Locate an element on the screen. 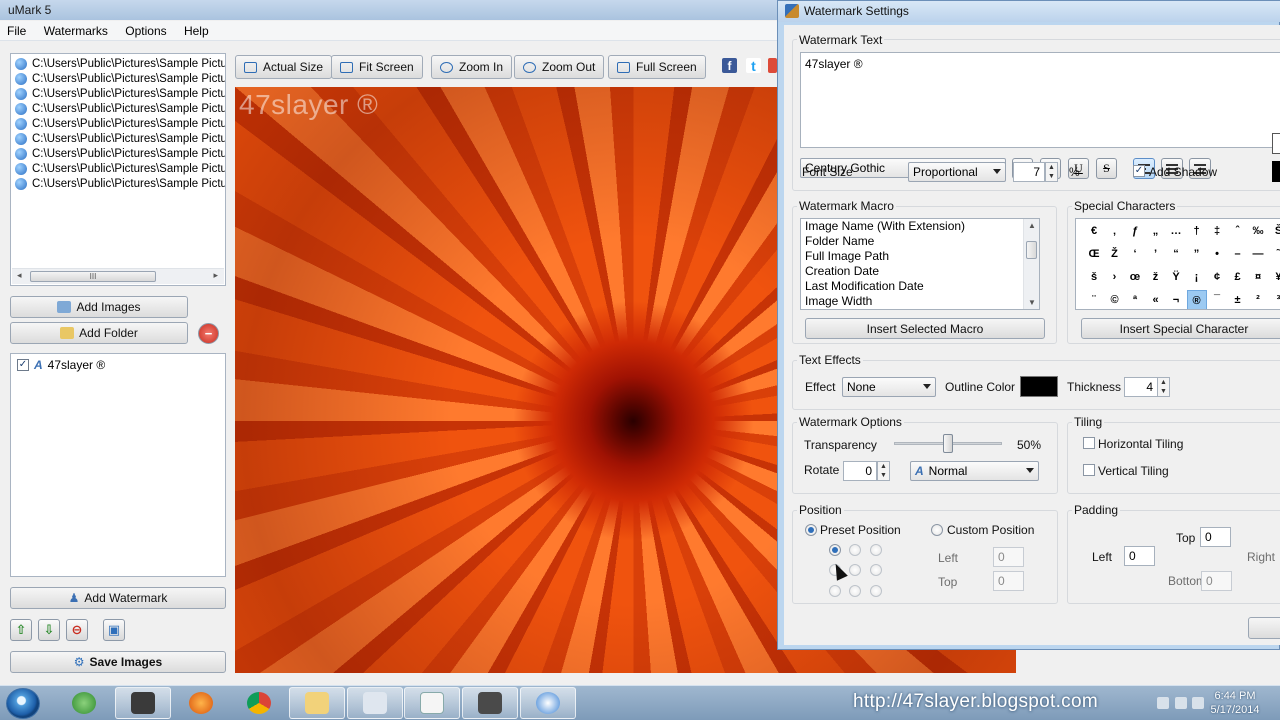  start-button is located at coordinates (23, 703).